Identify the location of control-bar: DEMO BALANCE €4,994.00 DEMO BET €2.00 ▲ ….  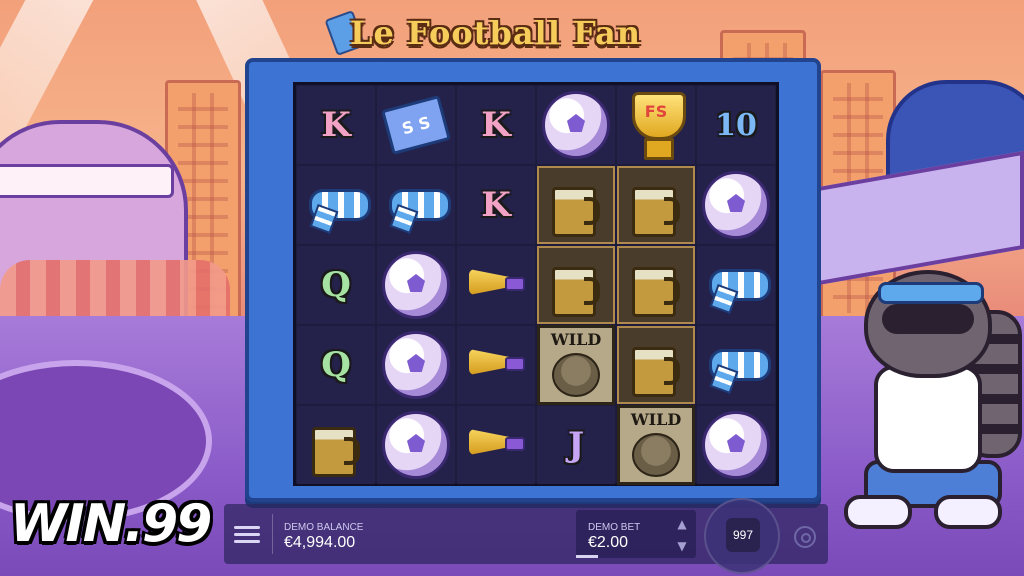
(526, 536).